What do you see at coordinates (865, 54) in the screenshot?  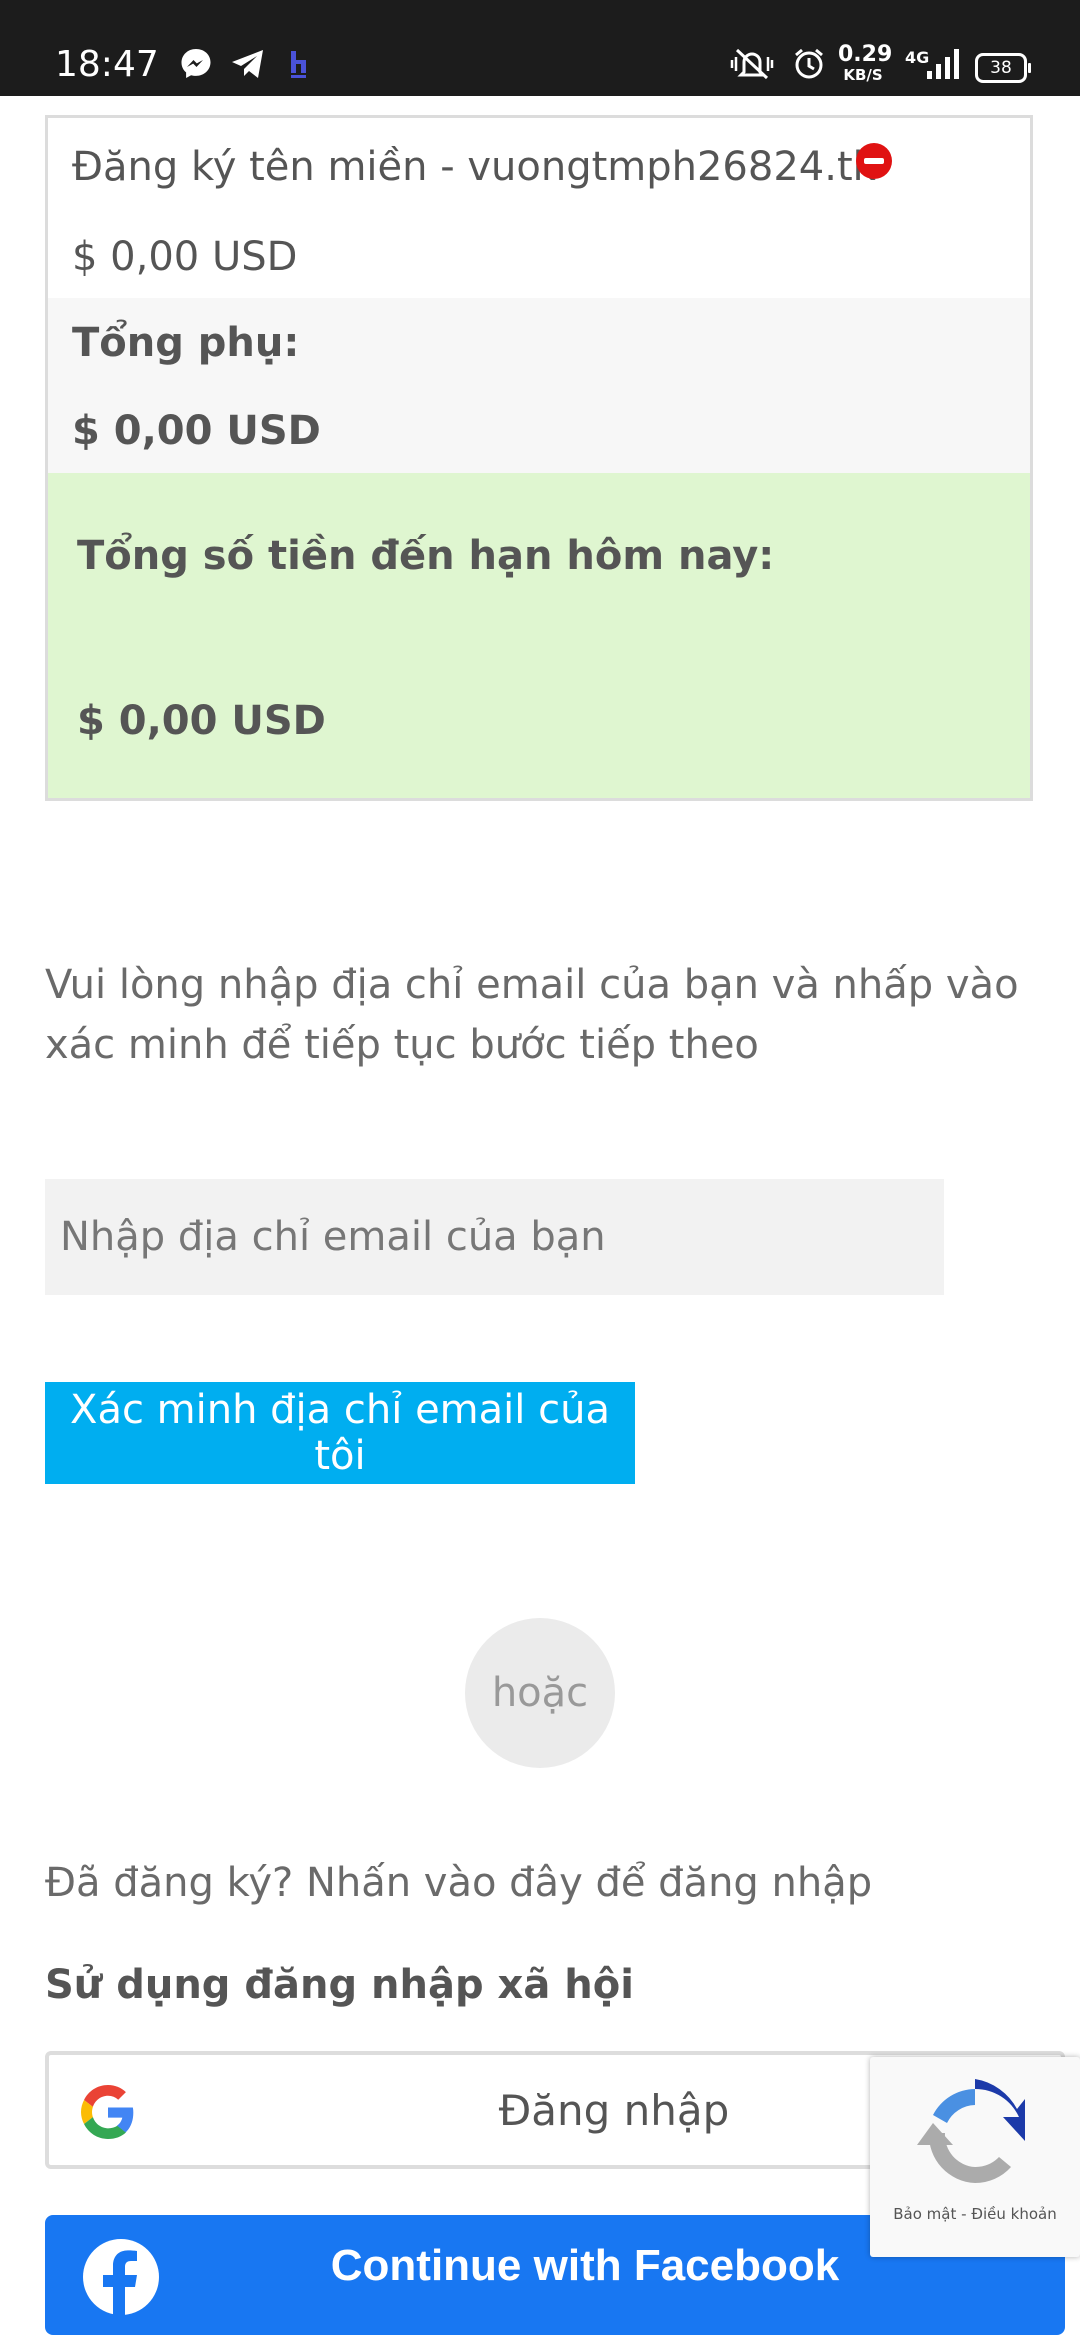 I see `speed-value: 0.29` at bounding box center [865, 54].